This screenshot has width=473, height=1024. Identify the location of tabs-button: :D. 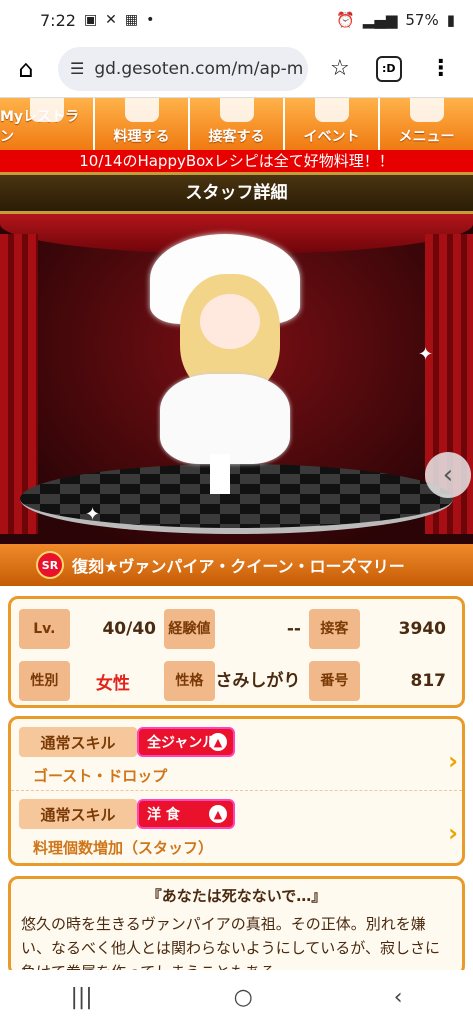
(388, 68).